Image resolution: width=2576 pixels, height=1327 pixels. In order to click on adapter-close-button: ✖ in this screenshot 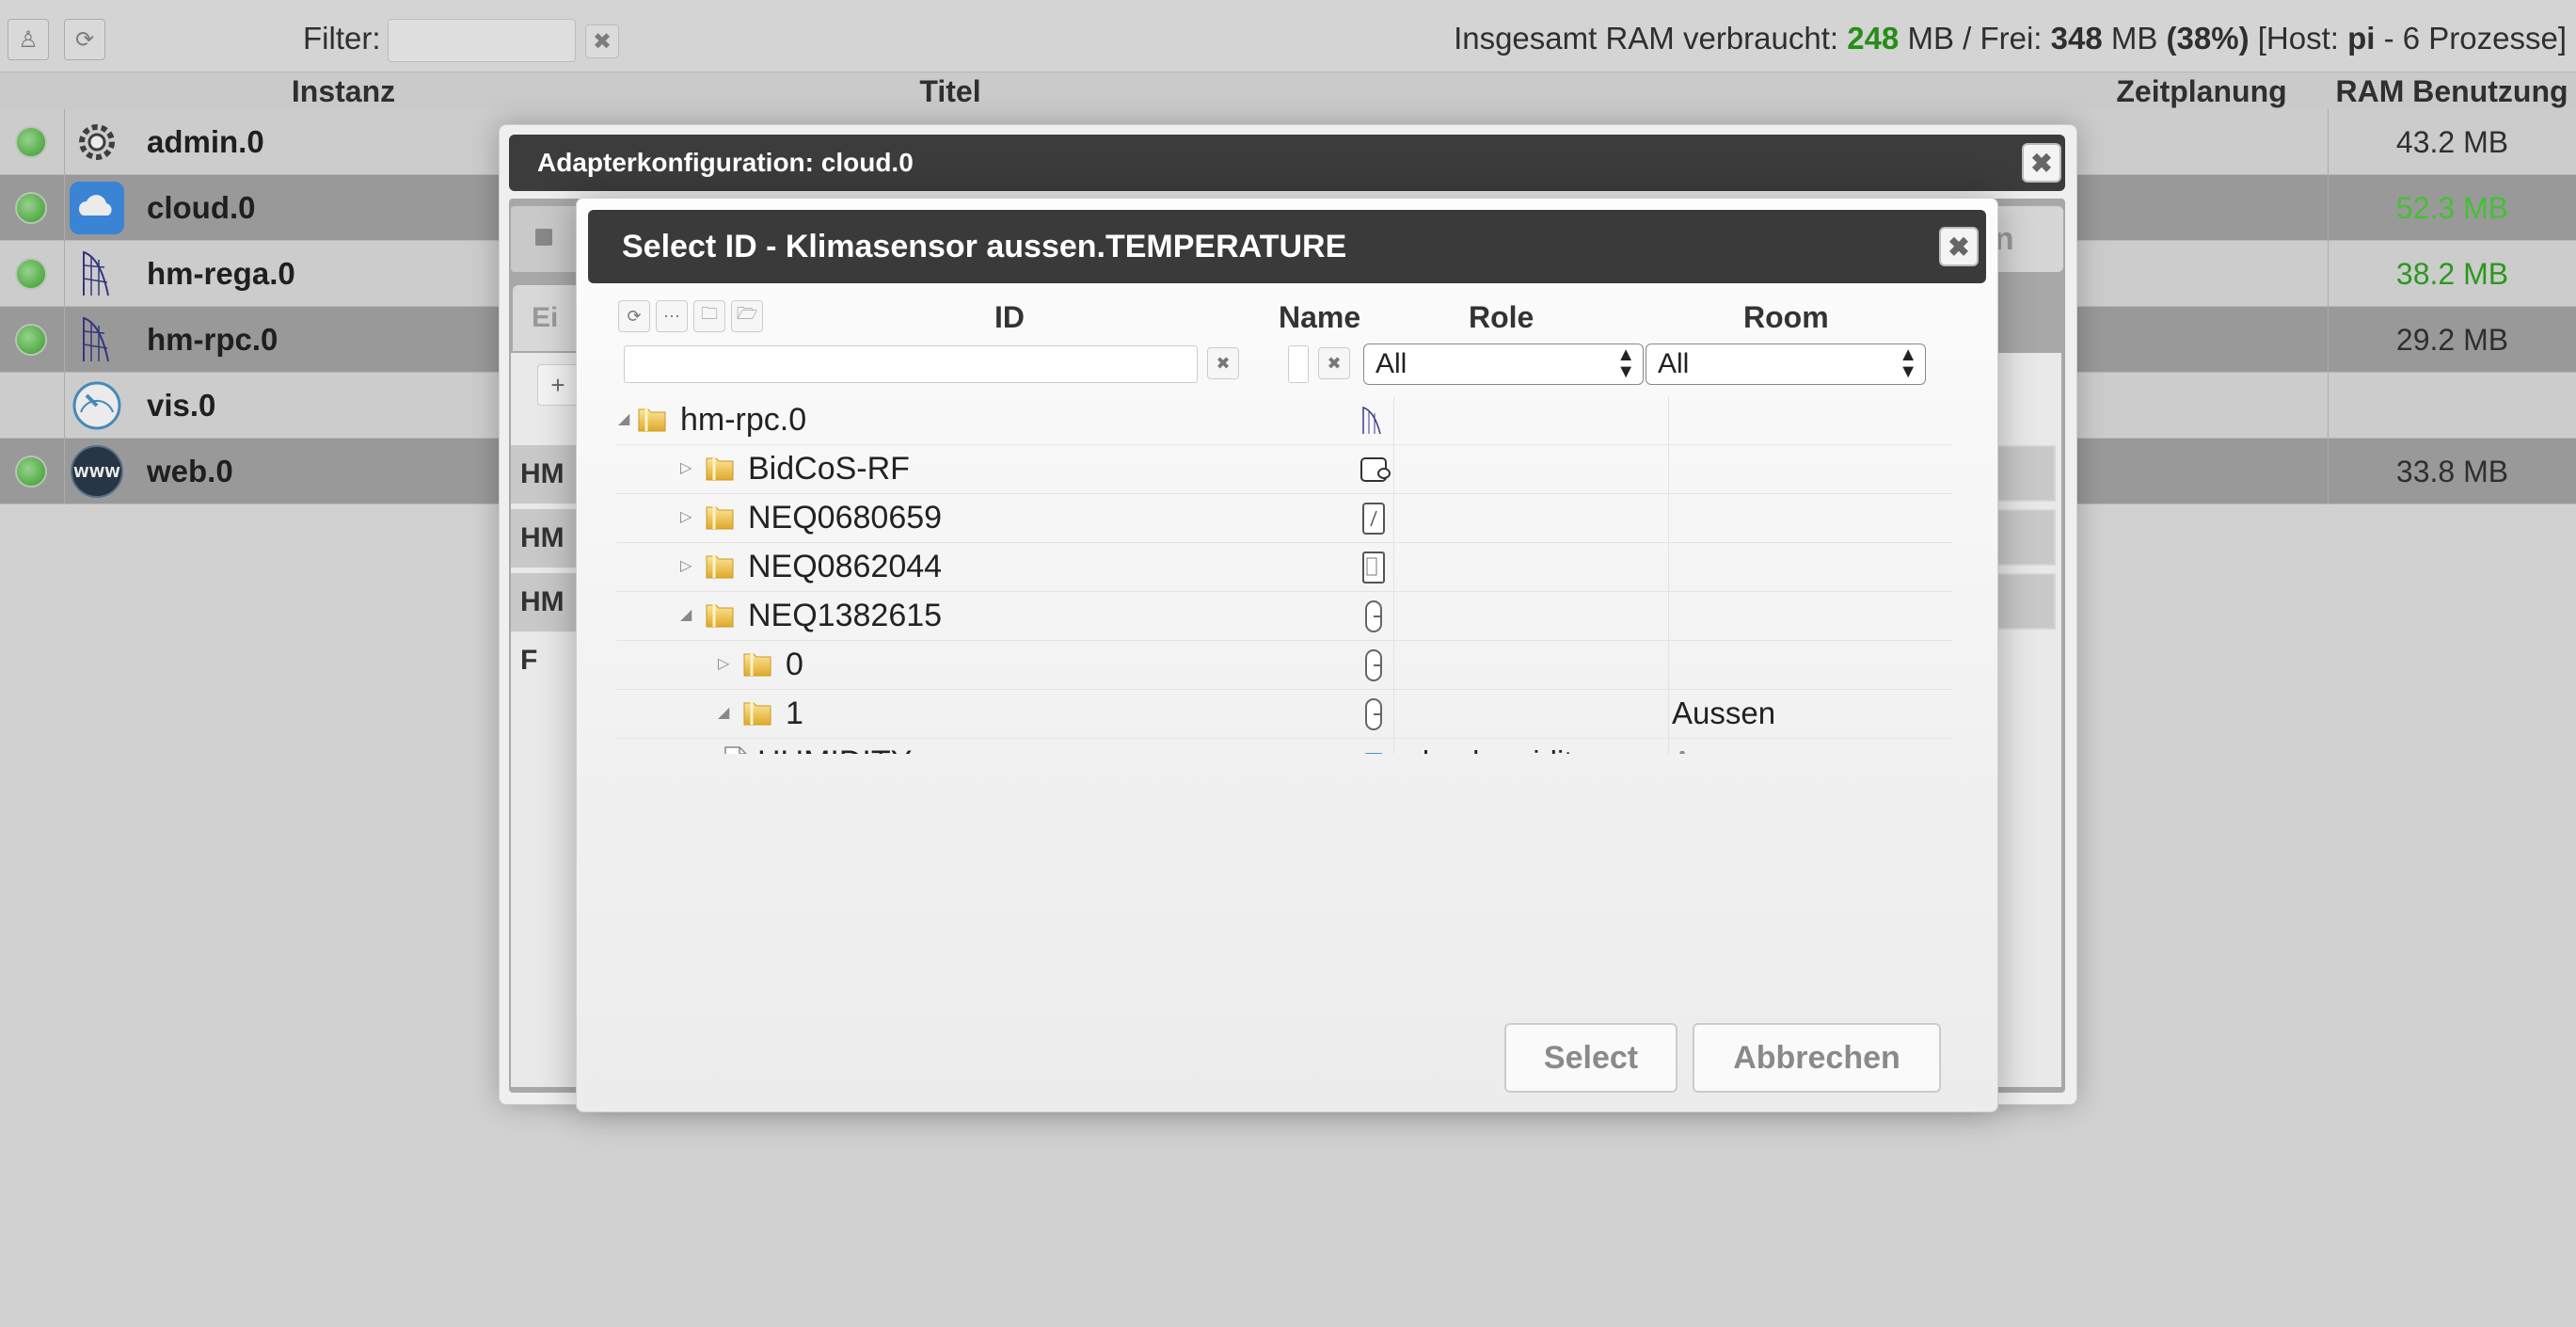, I will do `click(2041, 163)`.